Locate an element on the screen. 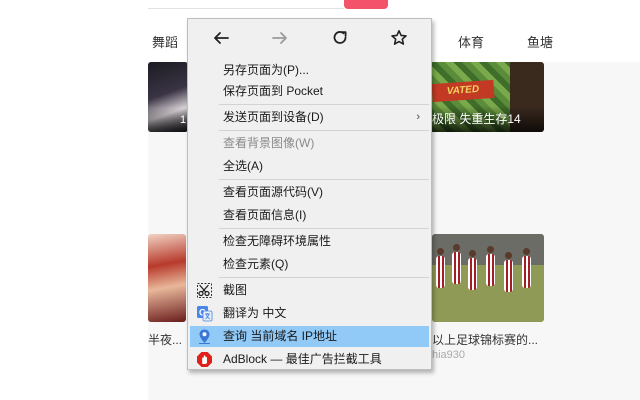 This screenshot has width=640, height=400. menu-item-label: 查看页面信息(I) is located at coordinates (265, 215).